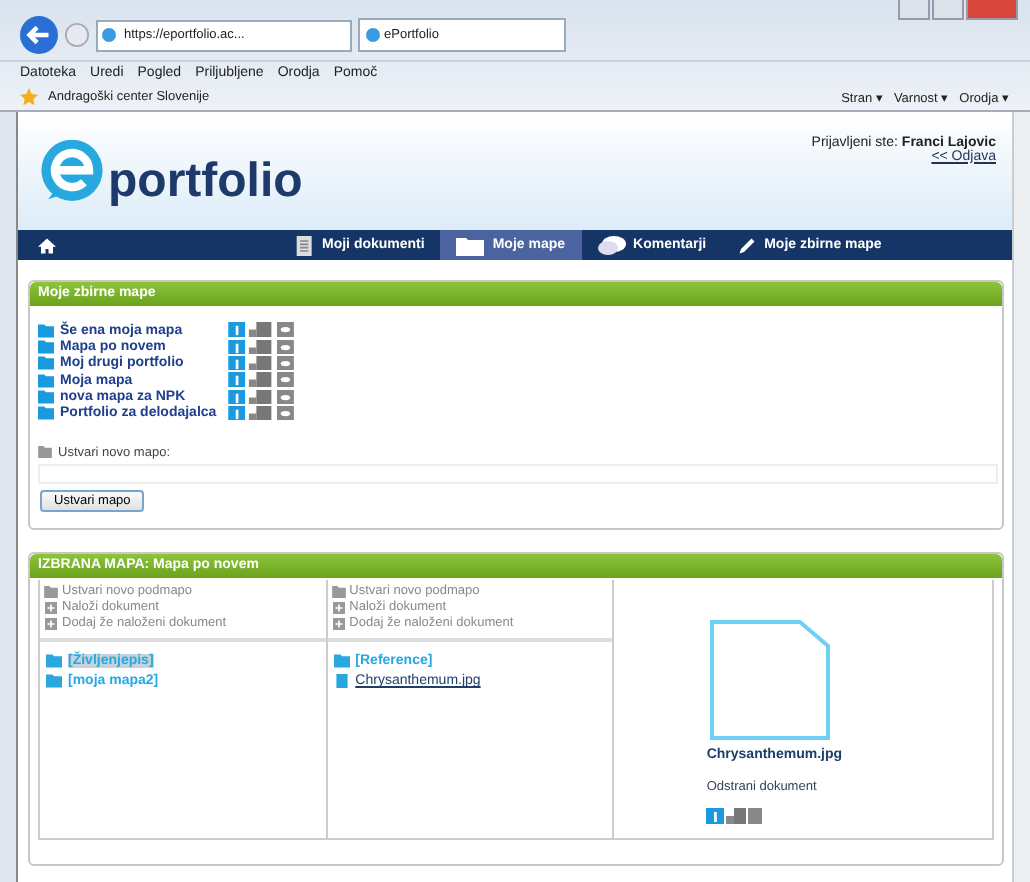  I want to click on document-actions-icon, so click(734, 815).